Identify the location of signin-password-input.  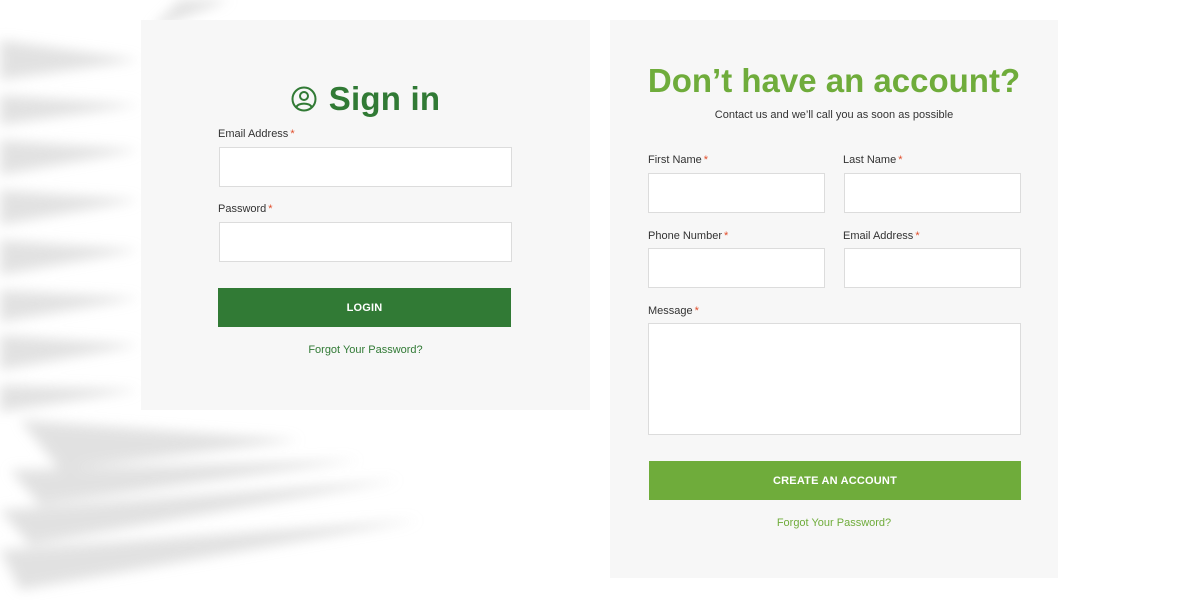
(365, 242).